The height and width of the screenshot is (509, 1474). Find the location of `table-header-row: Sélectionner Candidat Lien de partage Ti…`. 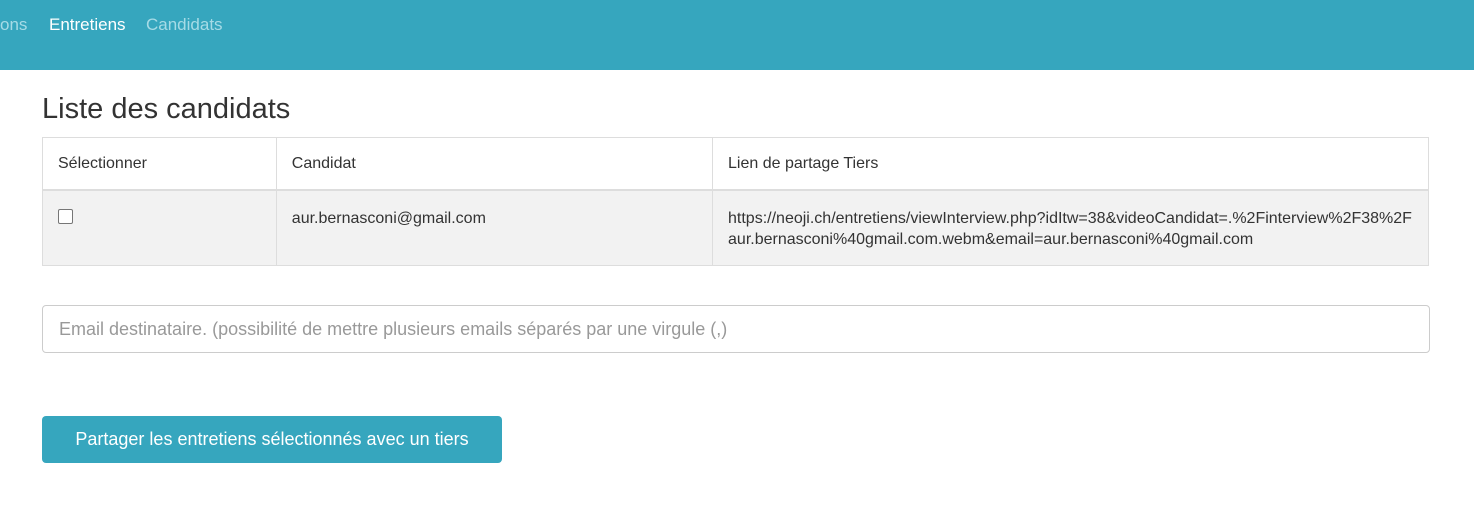

table-header-row: Sélectionner Candidat Lien de partage Ti… is located at coordinates (735, 164).